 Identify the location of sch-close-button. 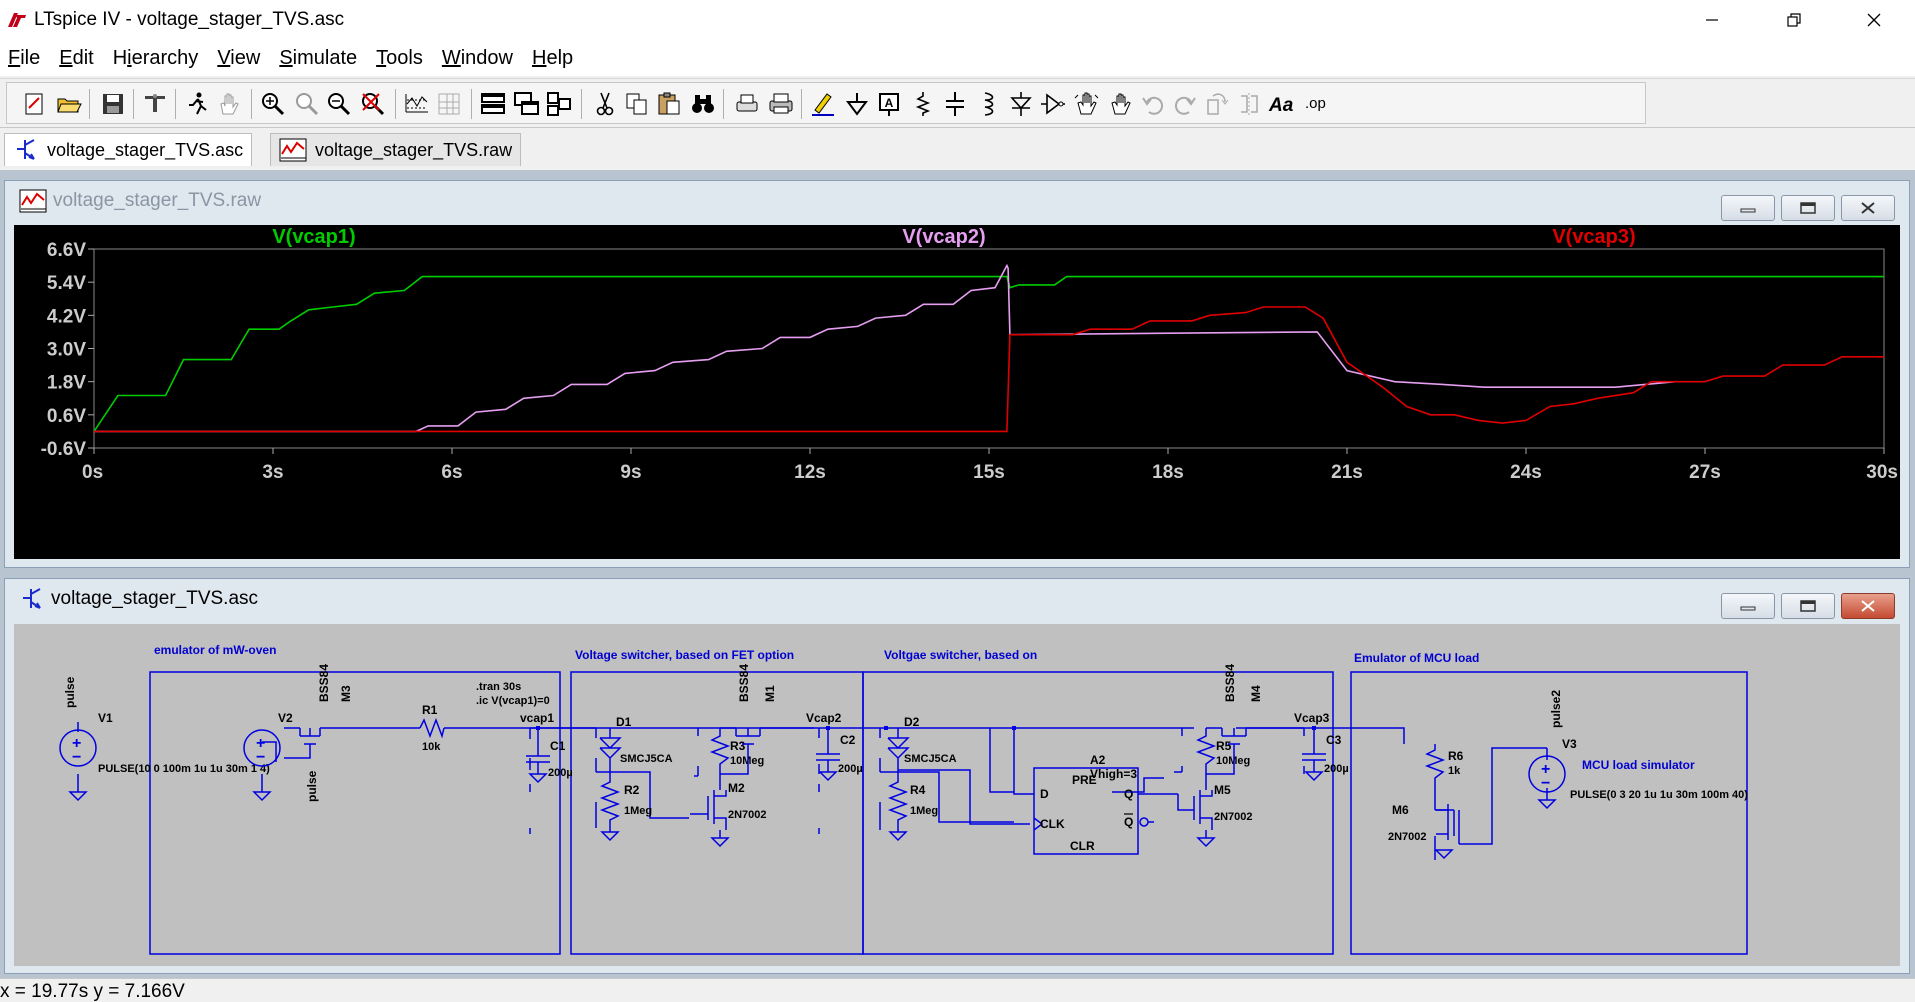
(1868, 606).